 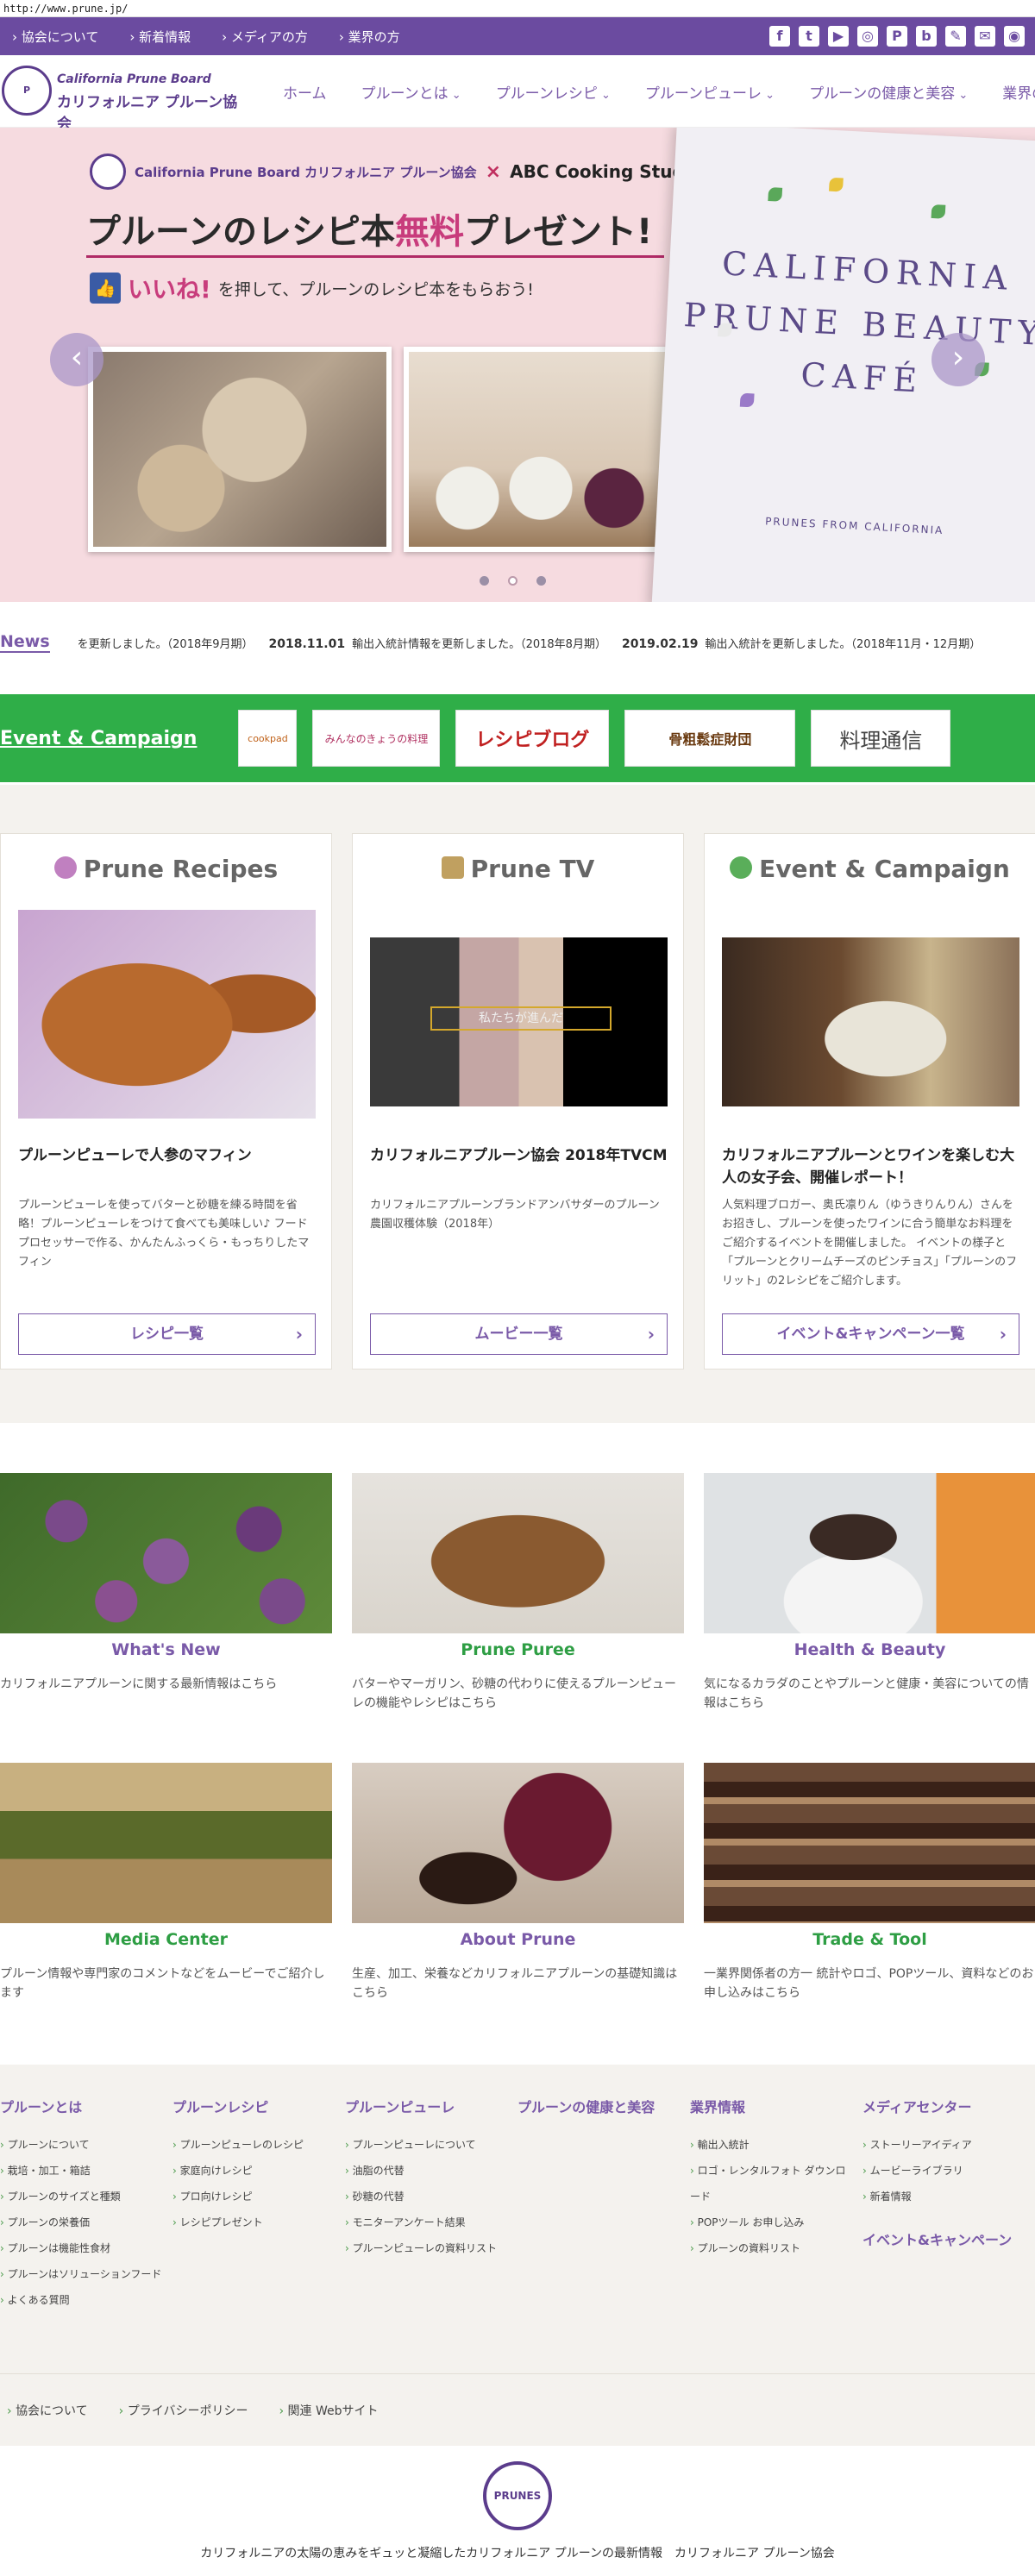 I want to click on footer-link: 輸出入統計, so click(x=772, y=2145).